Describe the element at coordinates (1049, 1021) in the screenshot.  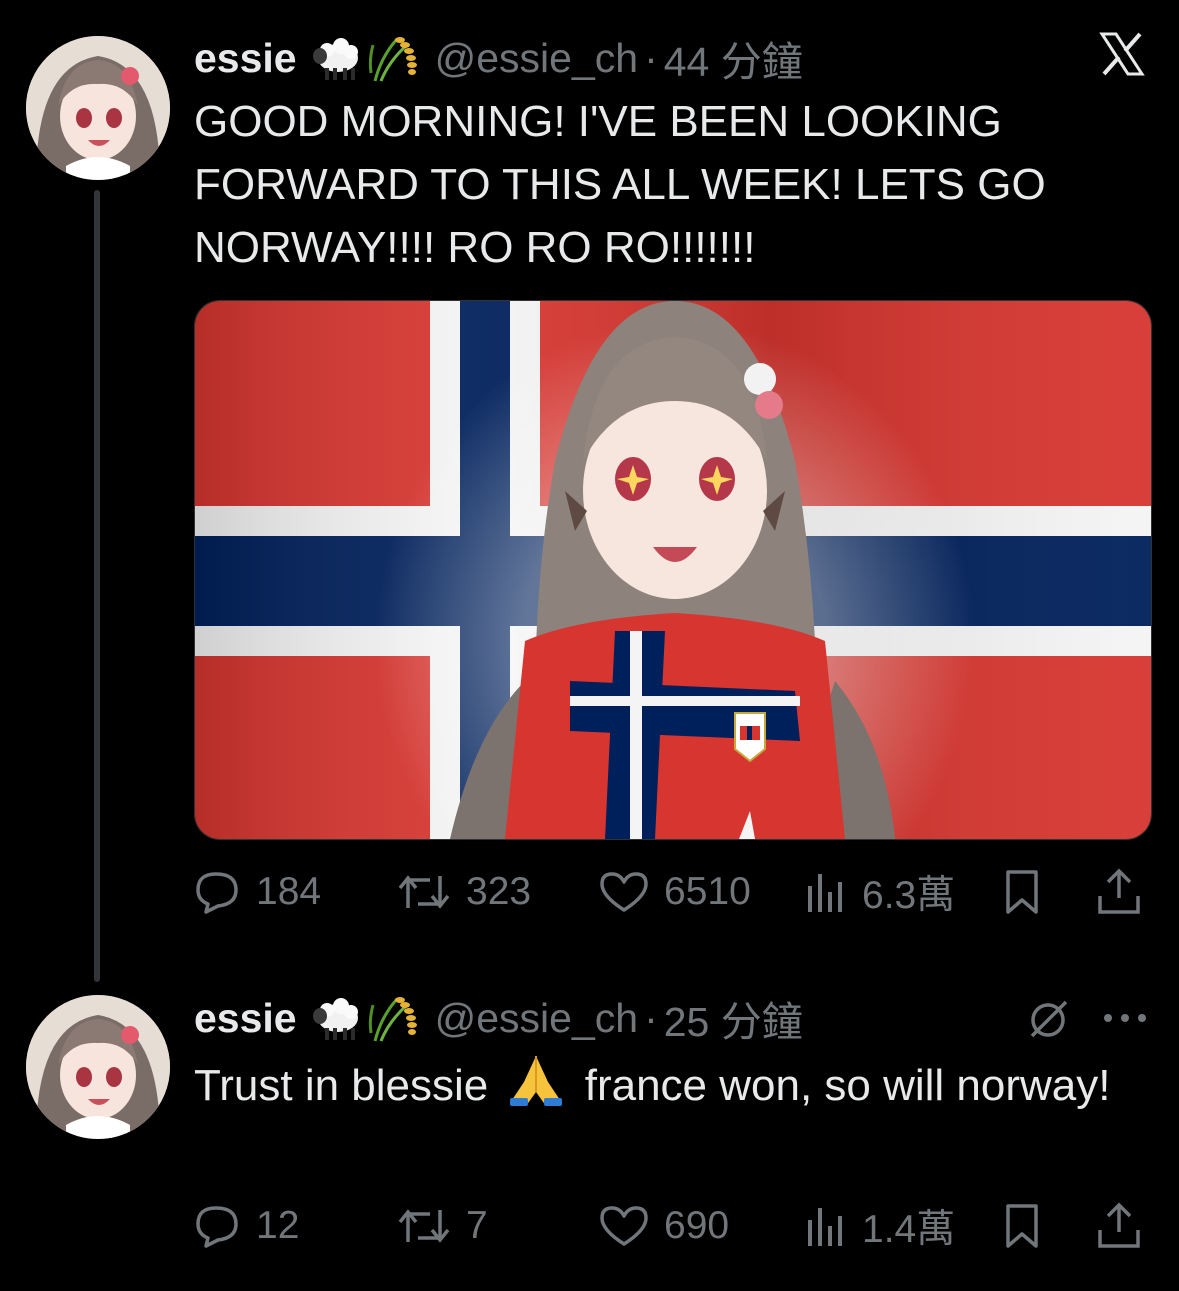
I see `grok-icon` at that location.